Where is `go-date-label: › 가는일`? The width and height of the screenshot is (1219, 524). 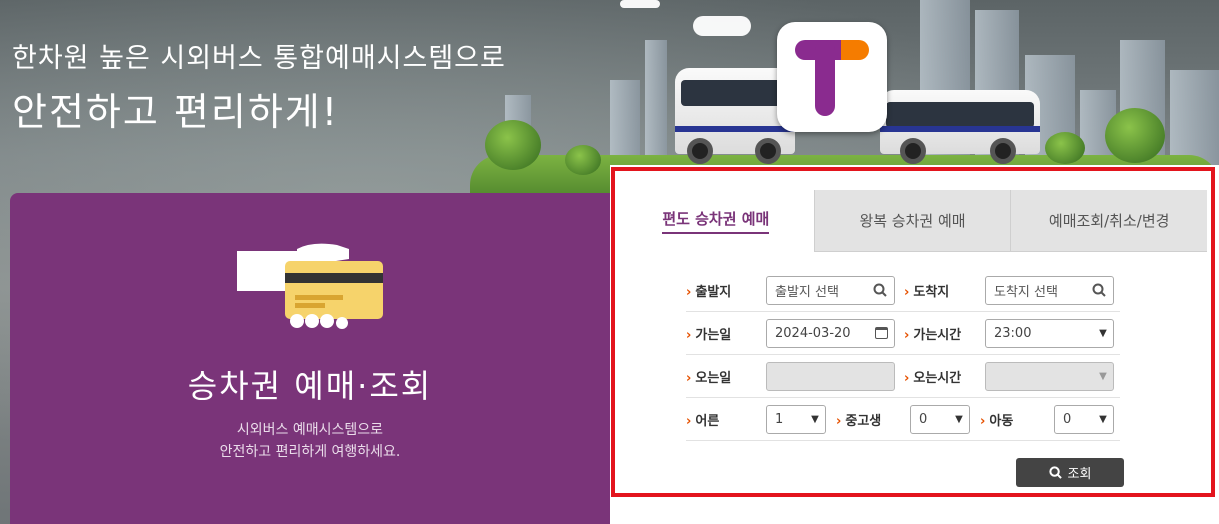 go-date-label: › 가는일 is located at coordinates (709, 335).